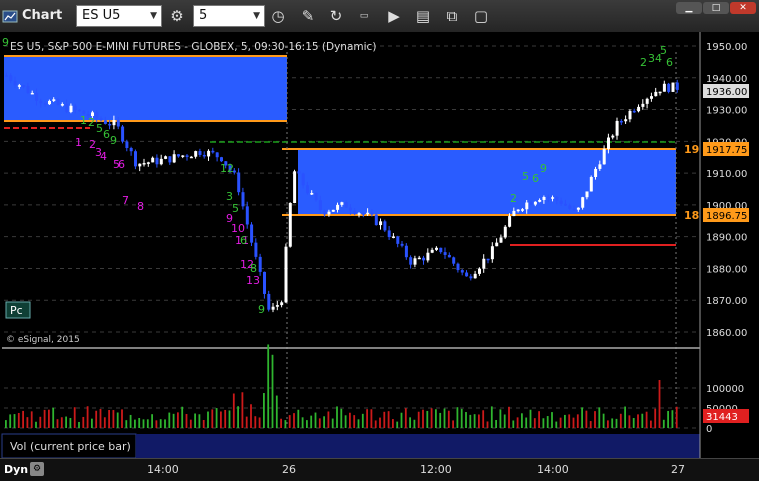 The height and width of the screenshot is (481, 759). Describe the element at coordinates (452, 16) in the screenshot. I see `link-icon: ⧉` at that location.